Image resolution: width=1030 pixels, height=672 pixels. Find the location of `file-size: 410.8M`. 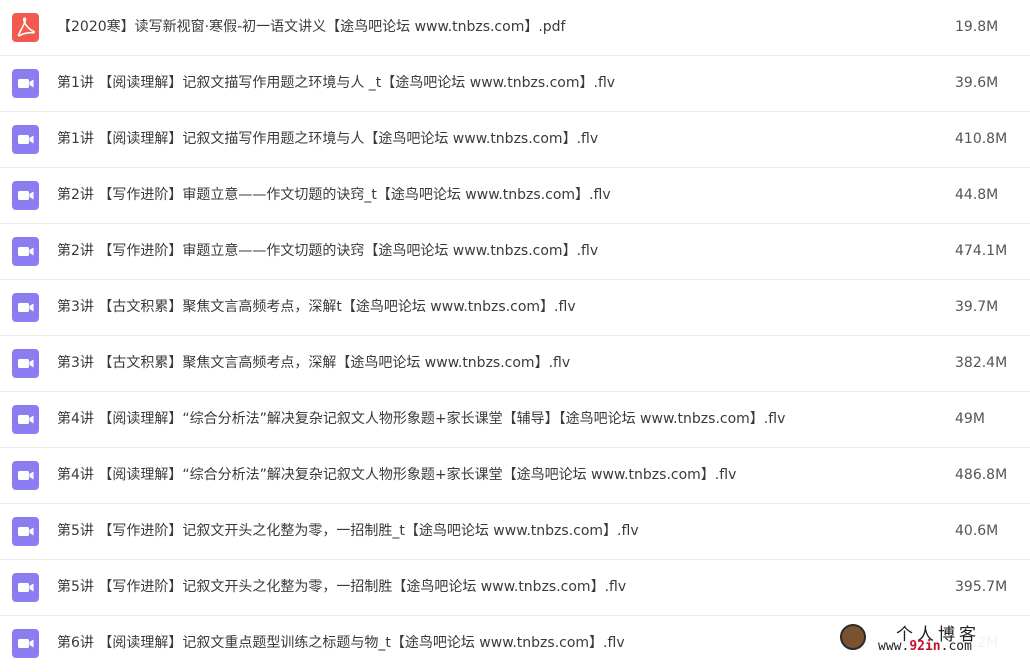

file-size: 410.8M is located at coordinates (981, 139).